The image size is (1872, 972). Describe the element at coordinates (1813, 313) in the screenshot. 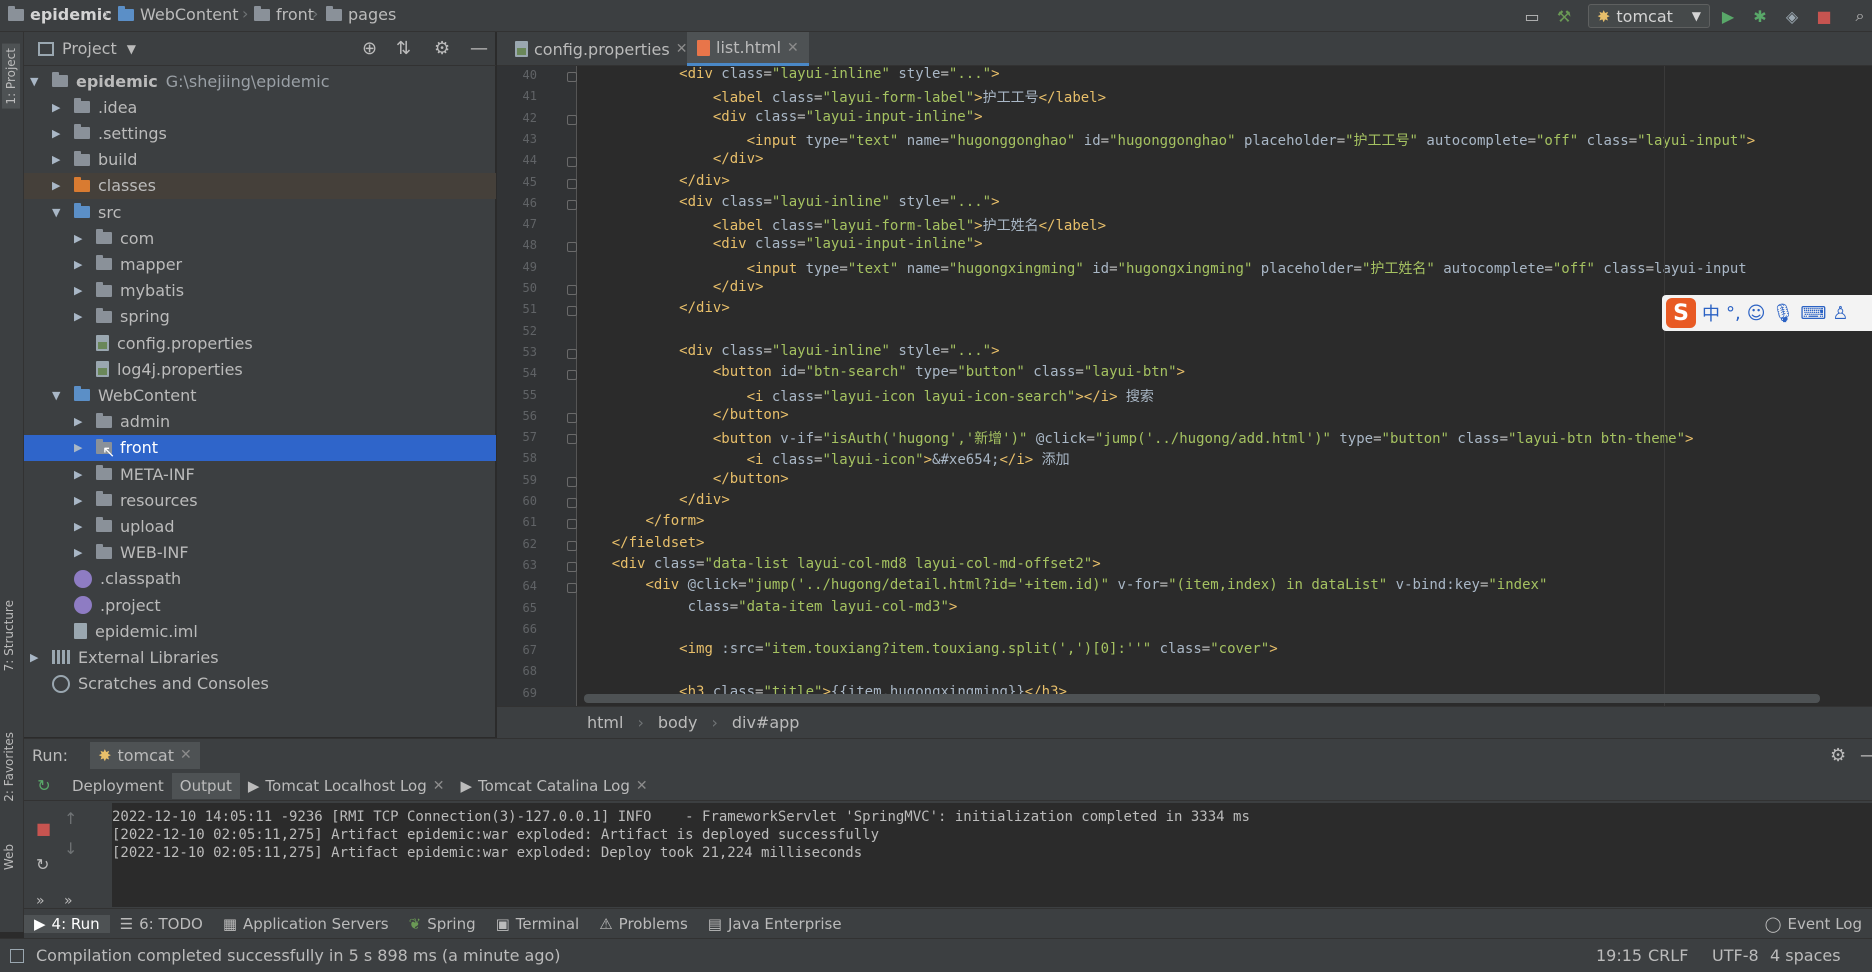

I see `keyboard-icon: ⌨` at that location.